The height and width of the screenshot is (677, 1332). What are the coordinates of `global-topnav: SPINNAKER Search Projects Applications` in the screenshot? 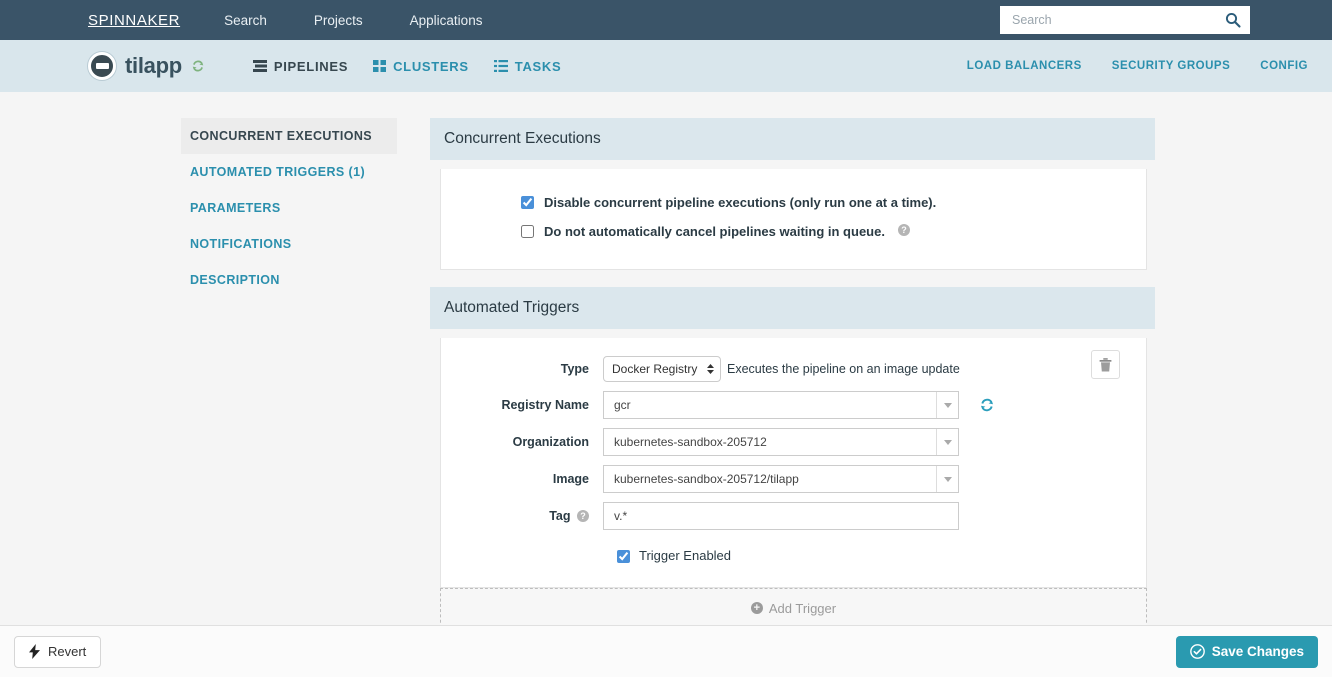 It's located at (666, 20).